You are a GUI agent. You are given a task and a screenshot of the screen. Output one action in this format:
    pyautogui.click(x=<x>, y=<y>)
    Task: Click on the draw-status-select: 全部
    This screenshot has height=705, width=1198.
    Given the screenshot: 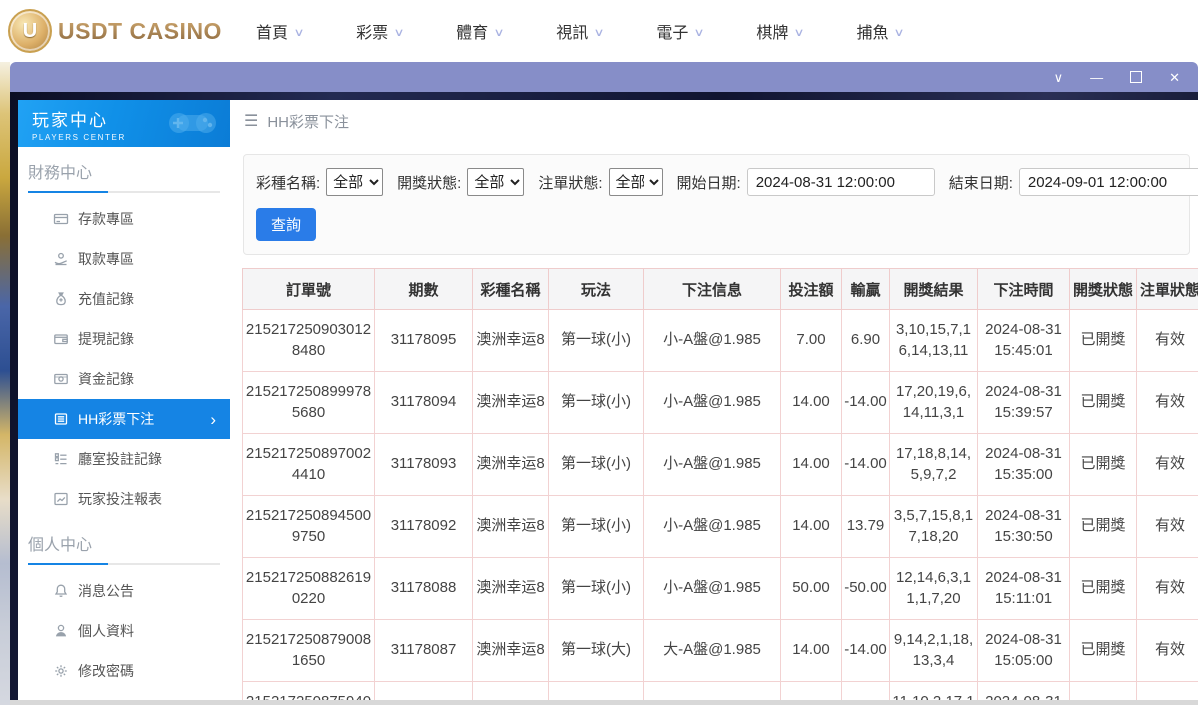 What is the action you would take?
    pyautogui.click(x=496, y=182)
    